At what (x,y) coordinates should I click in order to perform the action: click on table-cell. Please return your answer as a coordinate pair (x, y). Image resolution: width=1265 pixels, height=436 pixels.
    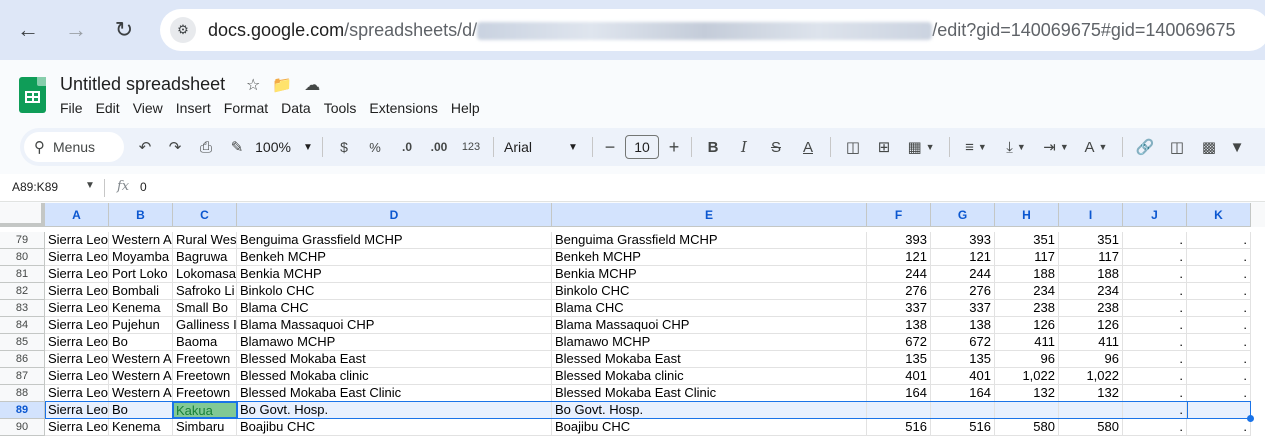
    Looking at the image, I should click on (1027, 410).